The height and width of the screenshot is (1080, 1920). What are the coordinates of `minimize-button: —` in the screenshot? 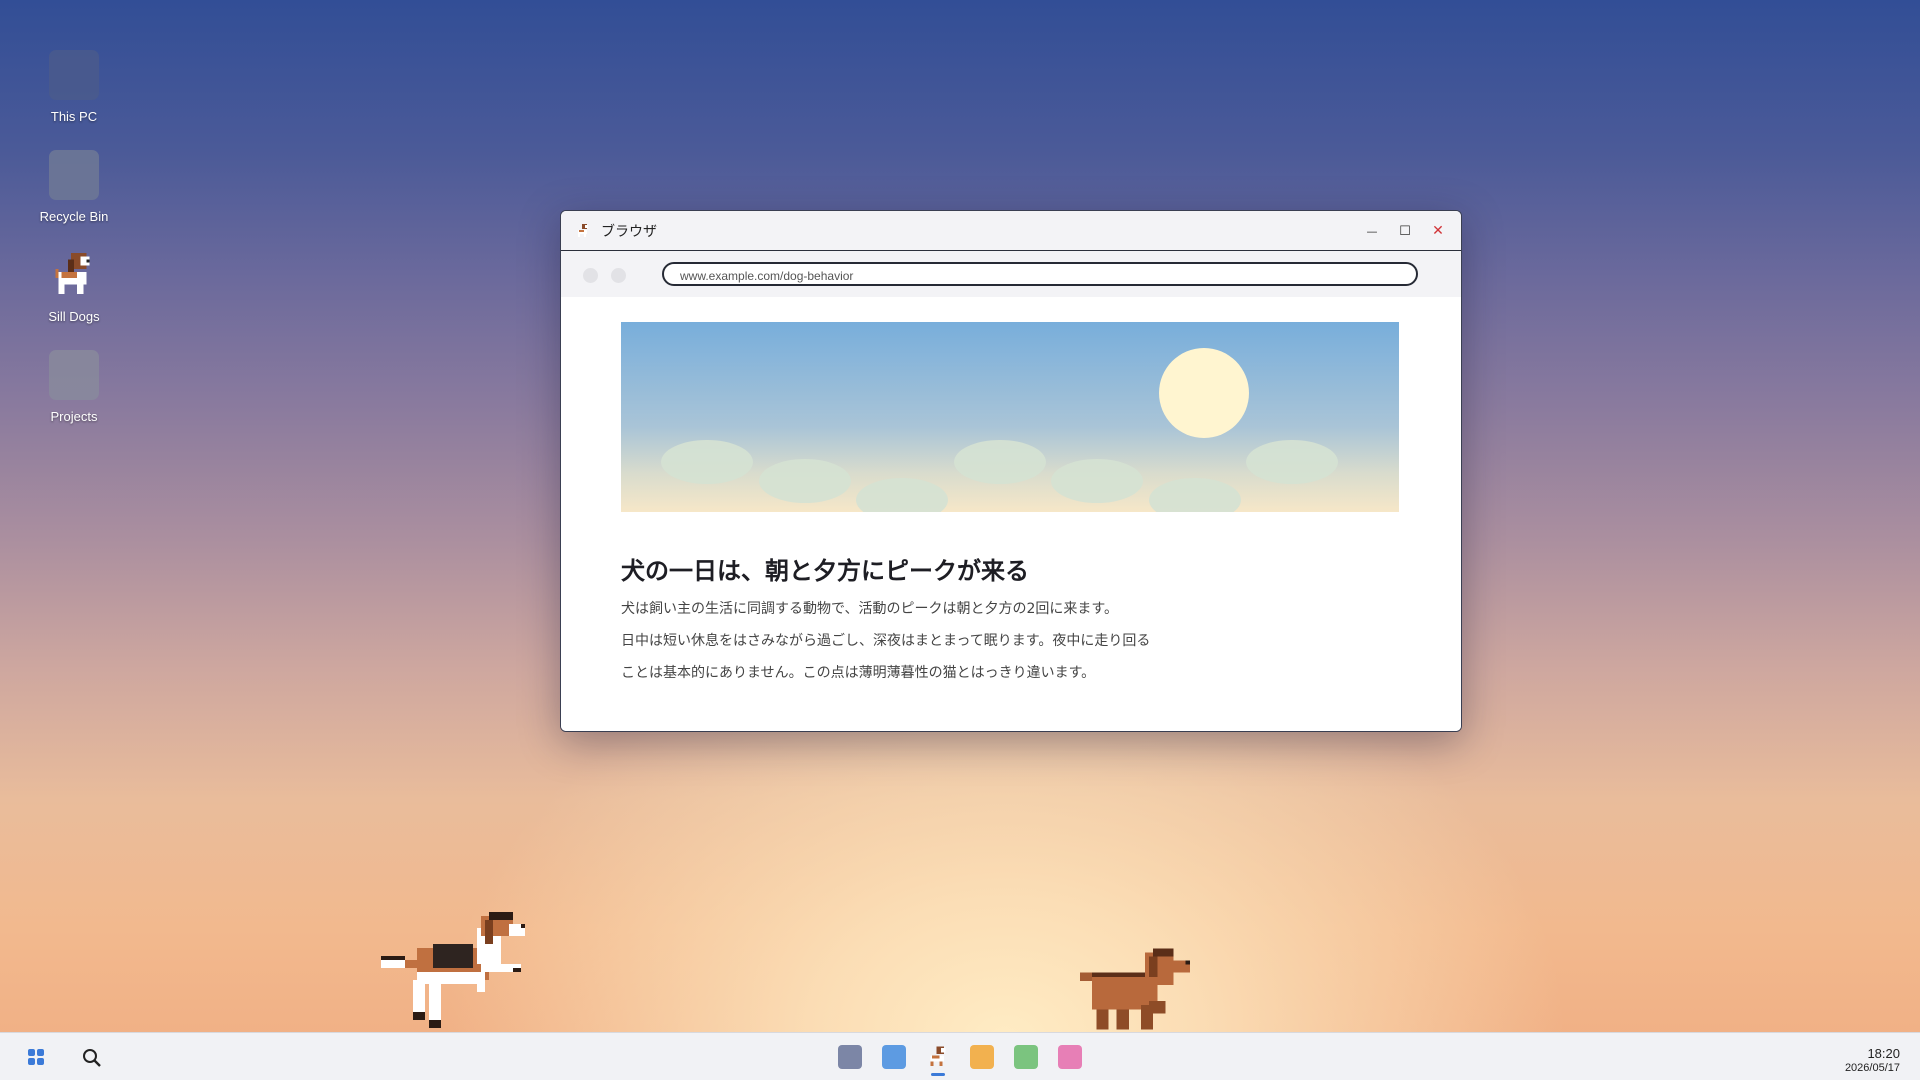 It's located at (1372, 231).